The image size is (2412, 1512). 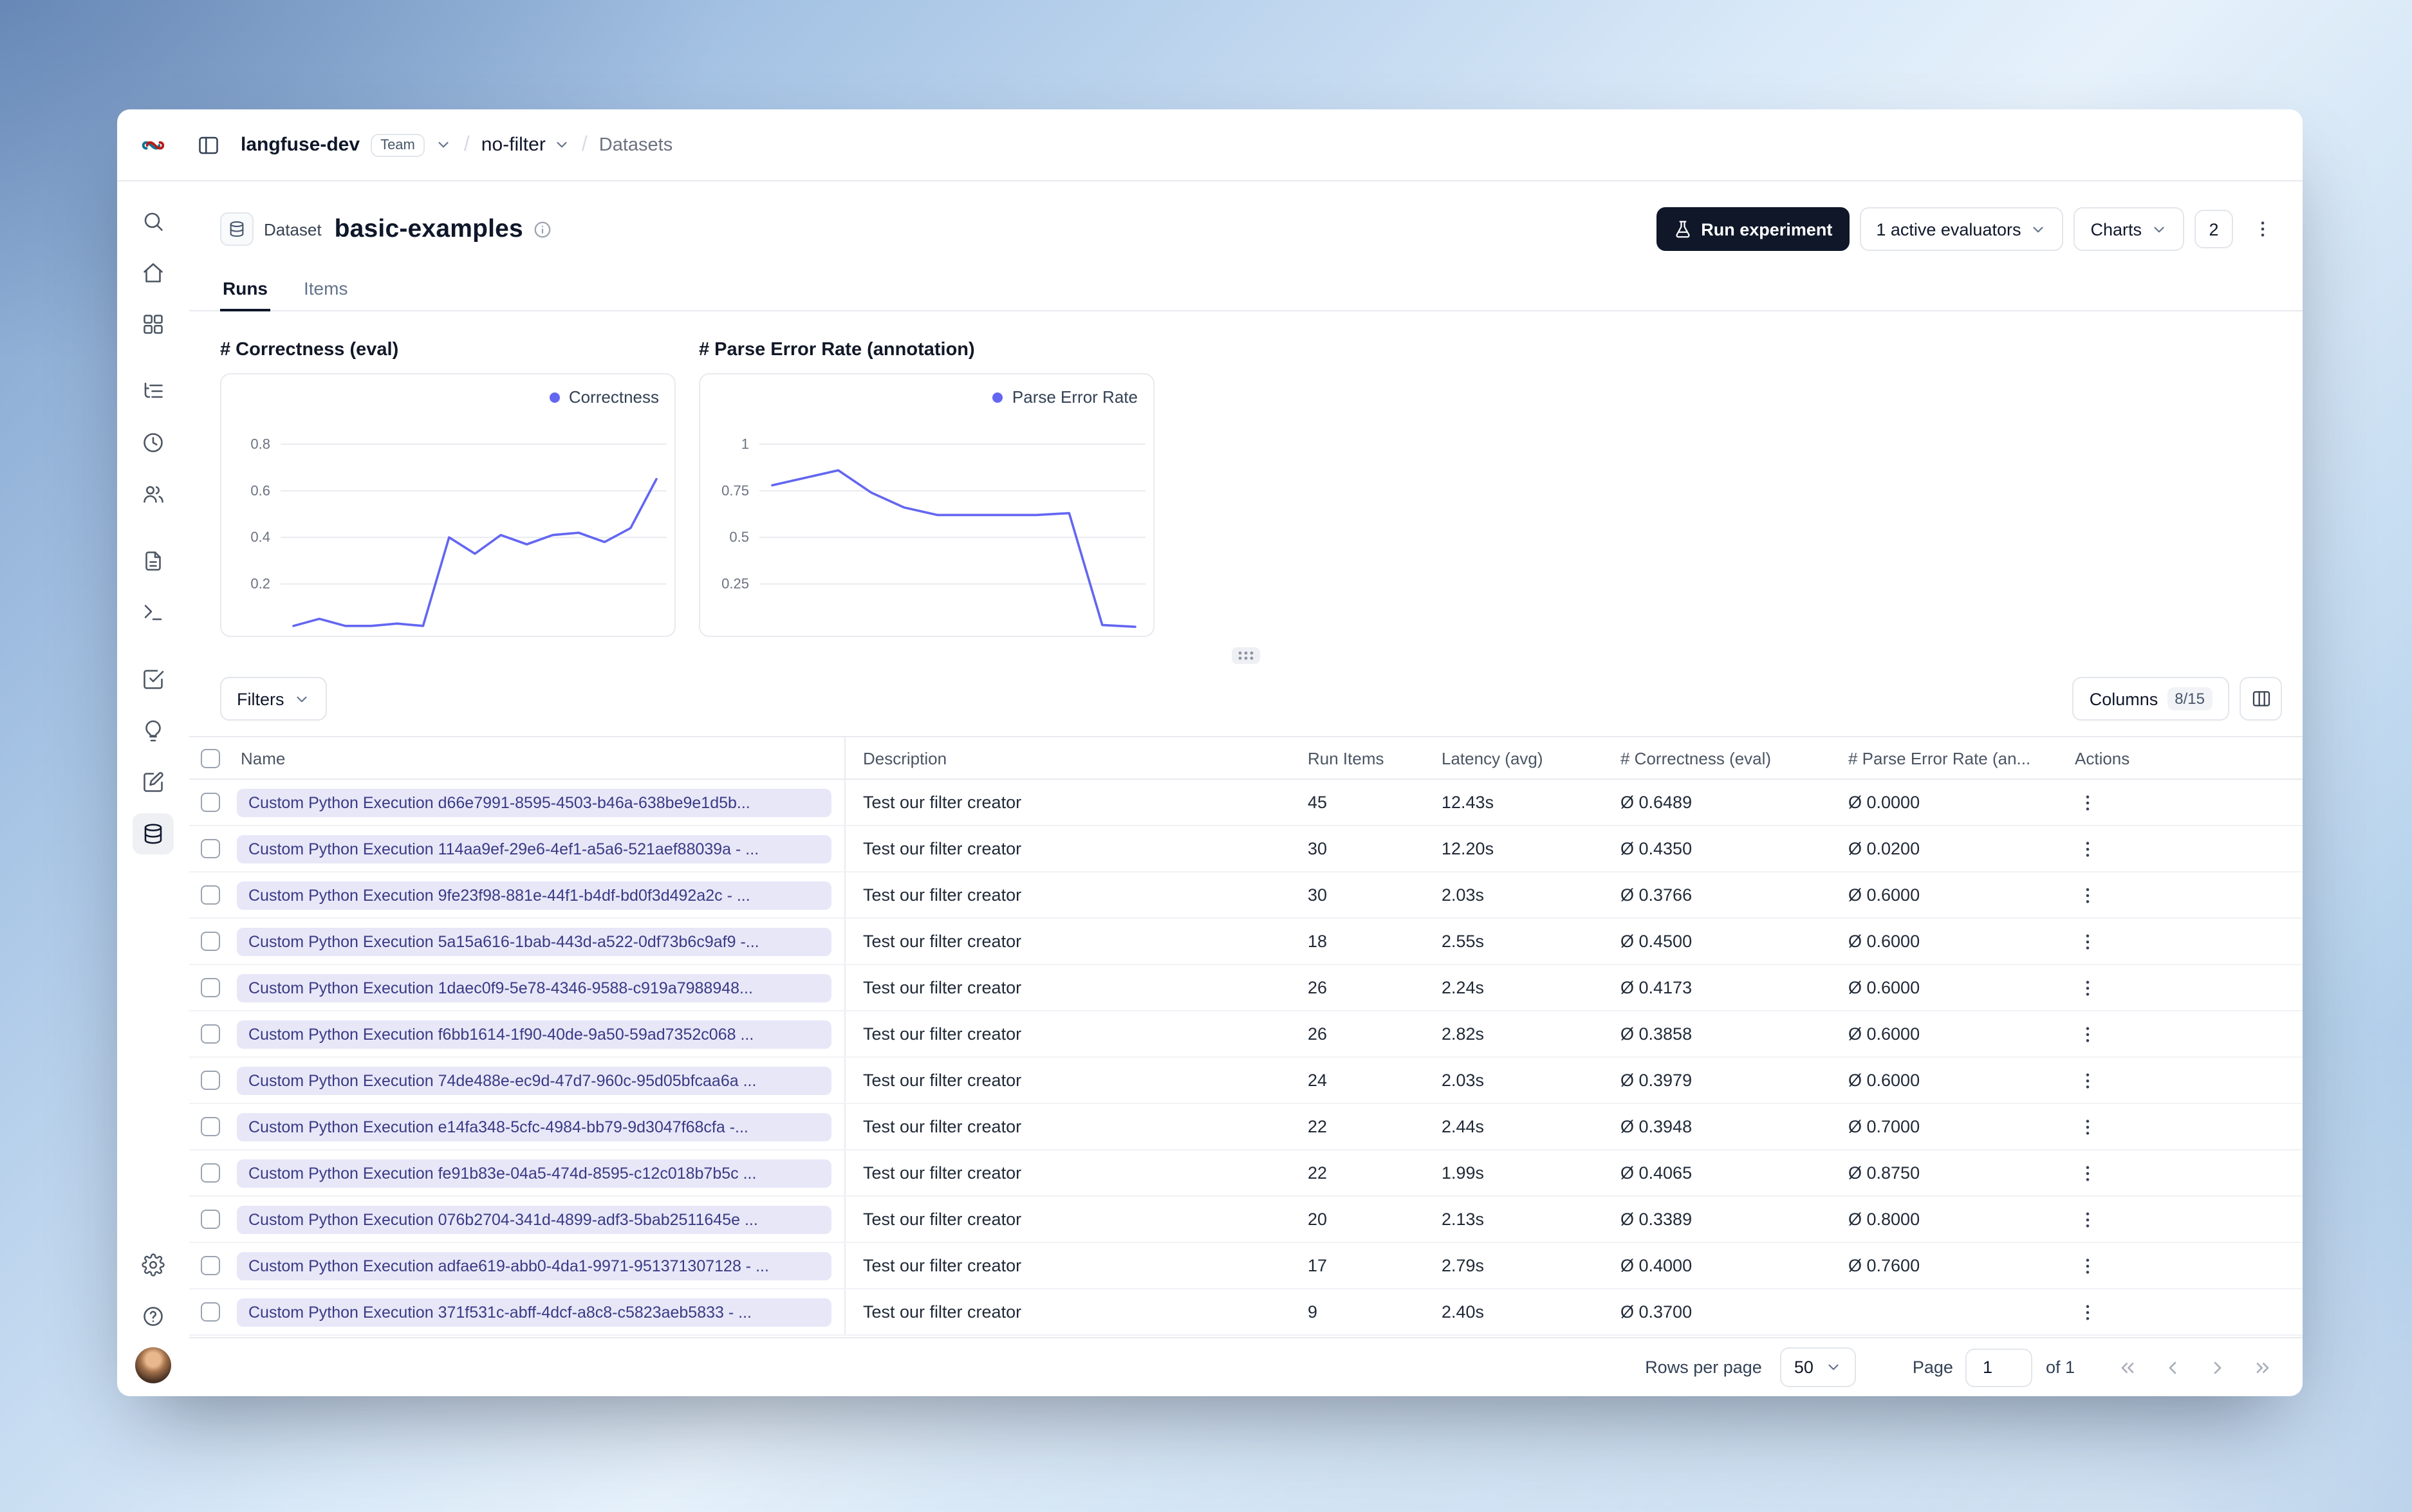 What do you see at coordinates (2217, 1367) in the screenshot?
I see `next-page-button` at bounding box center [2217, 1367].